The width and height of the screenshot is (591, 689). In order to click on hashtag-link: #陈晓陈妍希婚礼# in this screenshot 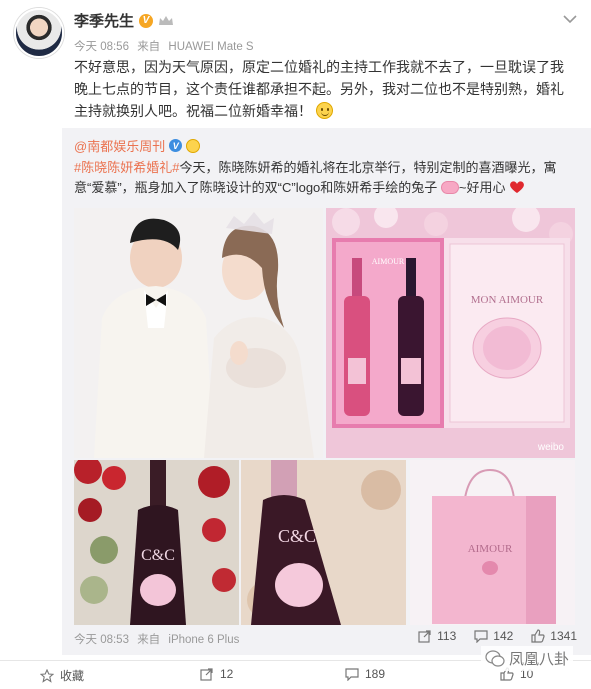, I will do `click(126, 167)`.